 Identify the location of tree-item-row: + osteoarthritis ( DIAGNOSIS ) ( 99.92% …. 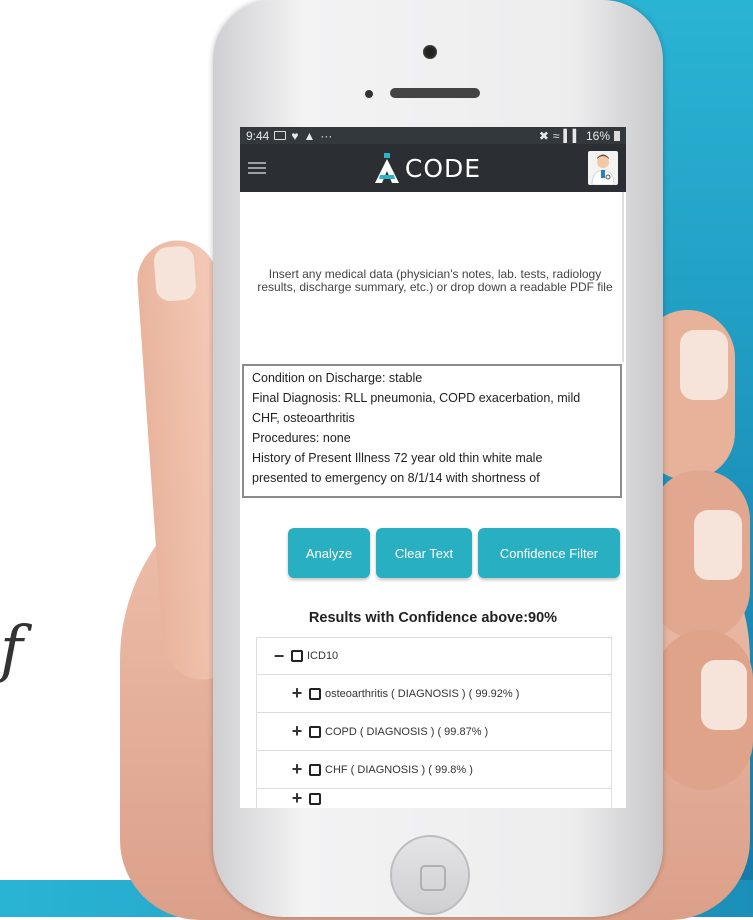
(434, 694).